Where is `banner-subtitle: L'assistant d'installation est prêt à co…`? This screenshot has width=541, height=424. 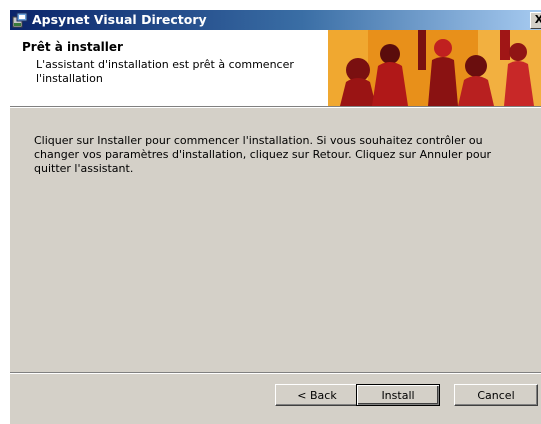
banner-subtitle: L'assistant d'installation est prêt à co… is located at coordinates (165, 71).